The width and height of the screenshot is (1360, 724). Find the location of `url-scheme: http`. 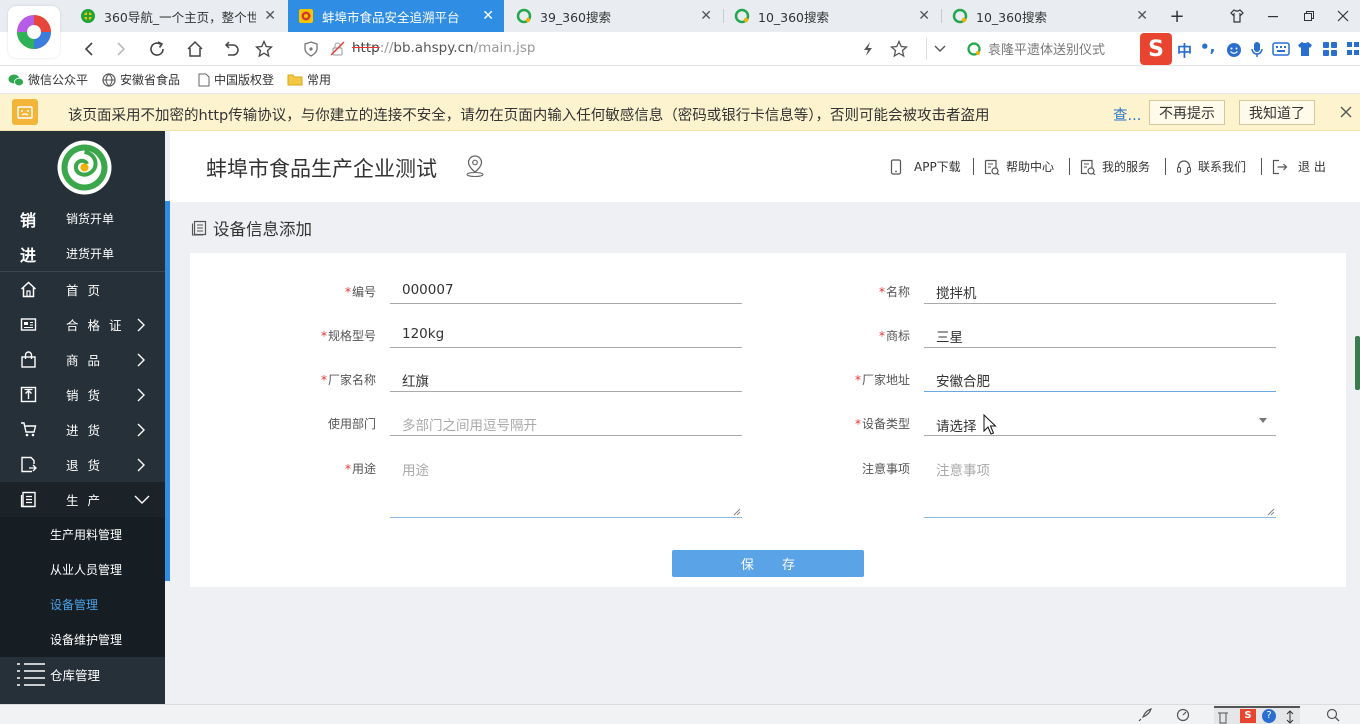

url-scheme: http is located at coordinates (366, 48).